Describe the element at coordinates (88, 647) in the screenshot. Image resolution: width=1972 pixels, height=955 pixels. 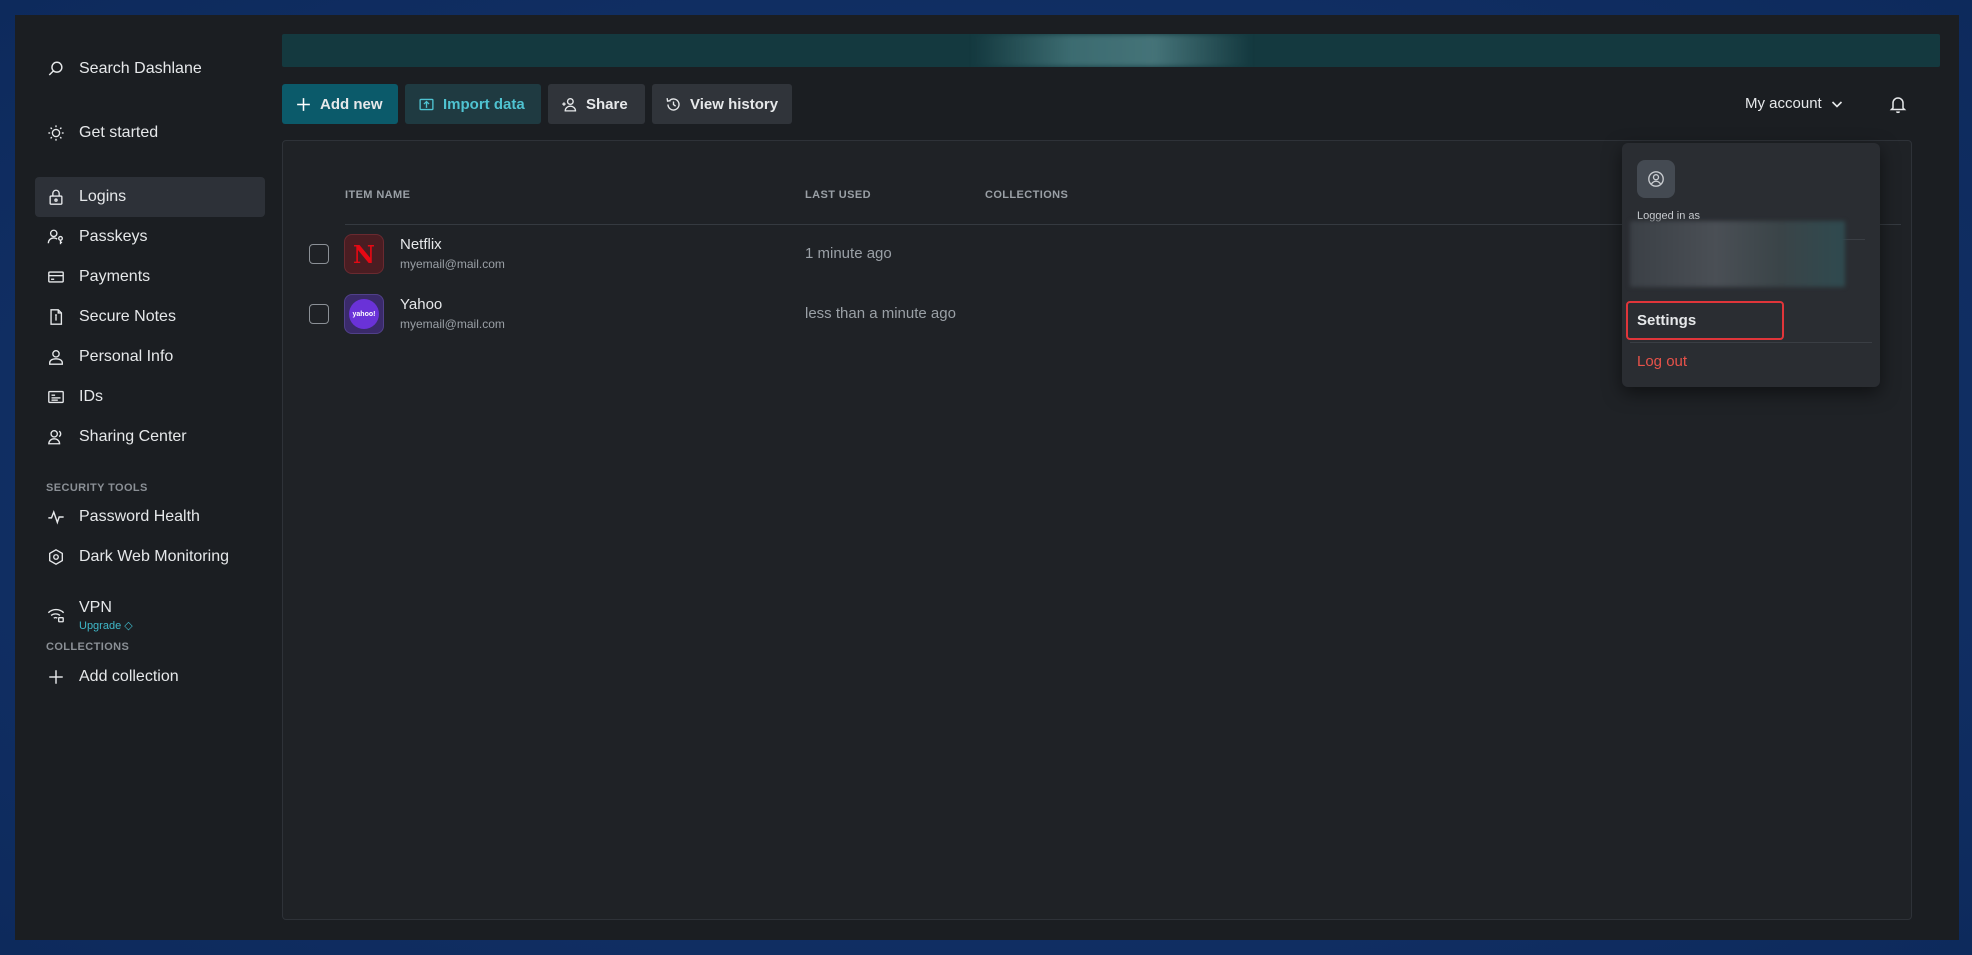
I see `collections-heading: COLLECTIONS` at that location.